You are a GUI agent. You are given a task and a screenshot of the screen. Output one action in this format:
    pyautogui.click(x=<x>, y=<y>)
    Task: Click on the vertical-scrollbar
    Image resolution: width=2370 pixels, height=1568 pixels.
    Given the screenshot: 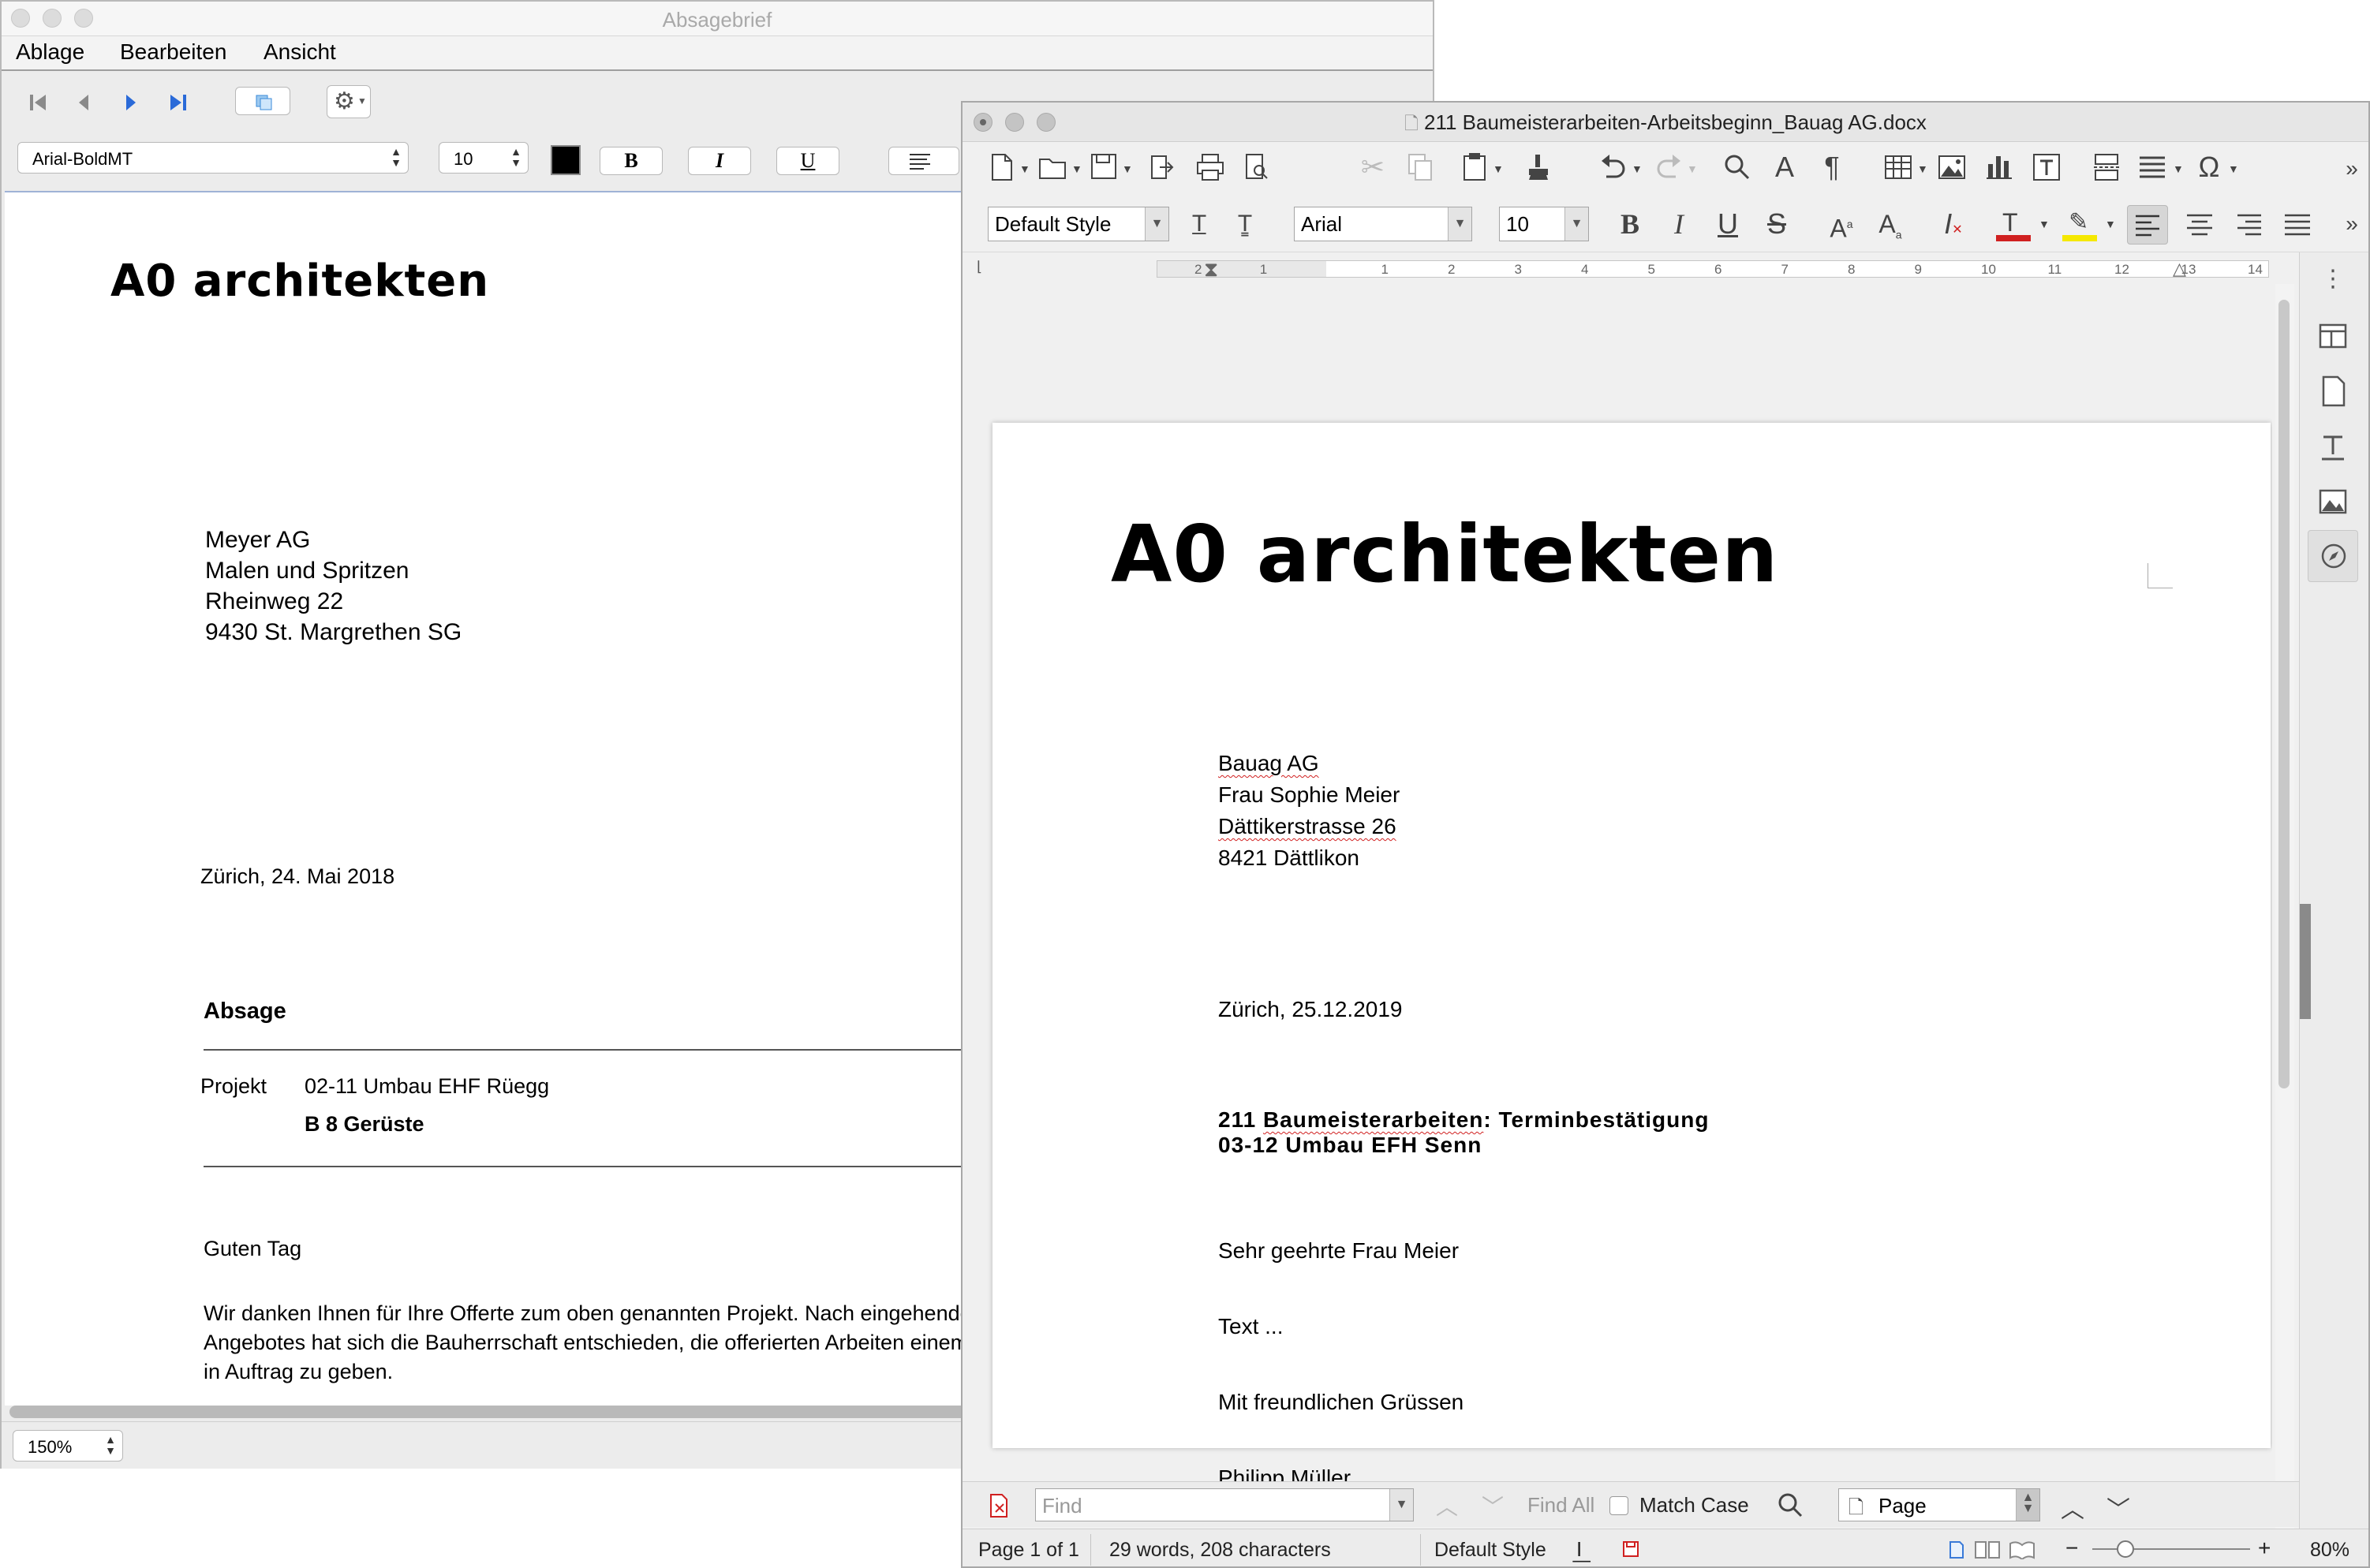 What is the action you would take?
    pyautogui.click(x=2284, y=923)
    